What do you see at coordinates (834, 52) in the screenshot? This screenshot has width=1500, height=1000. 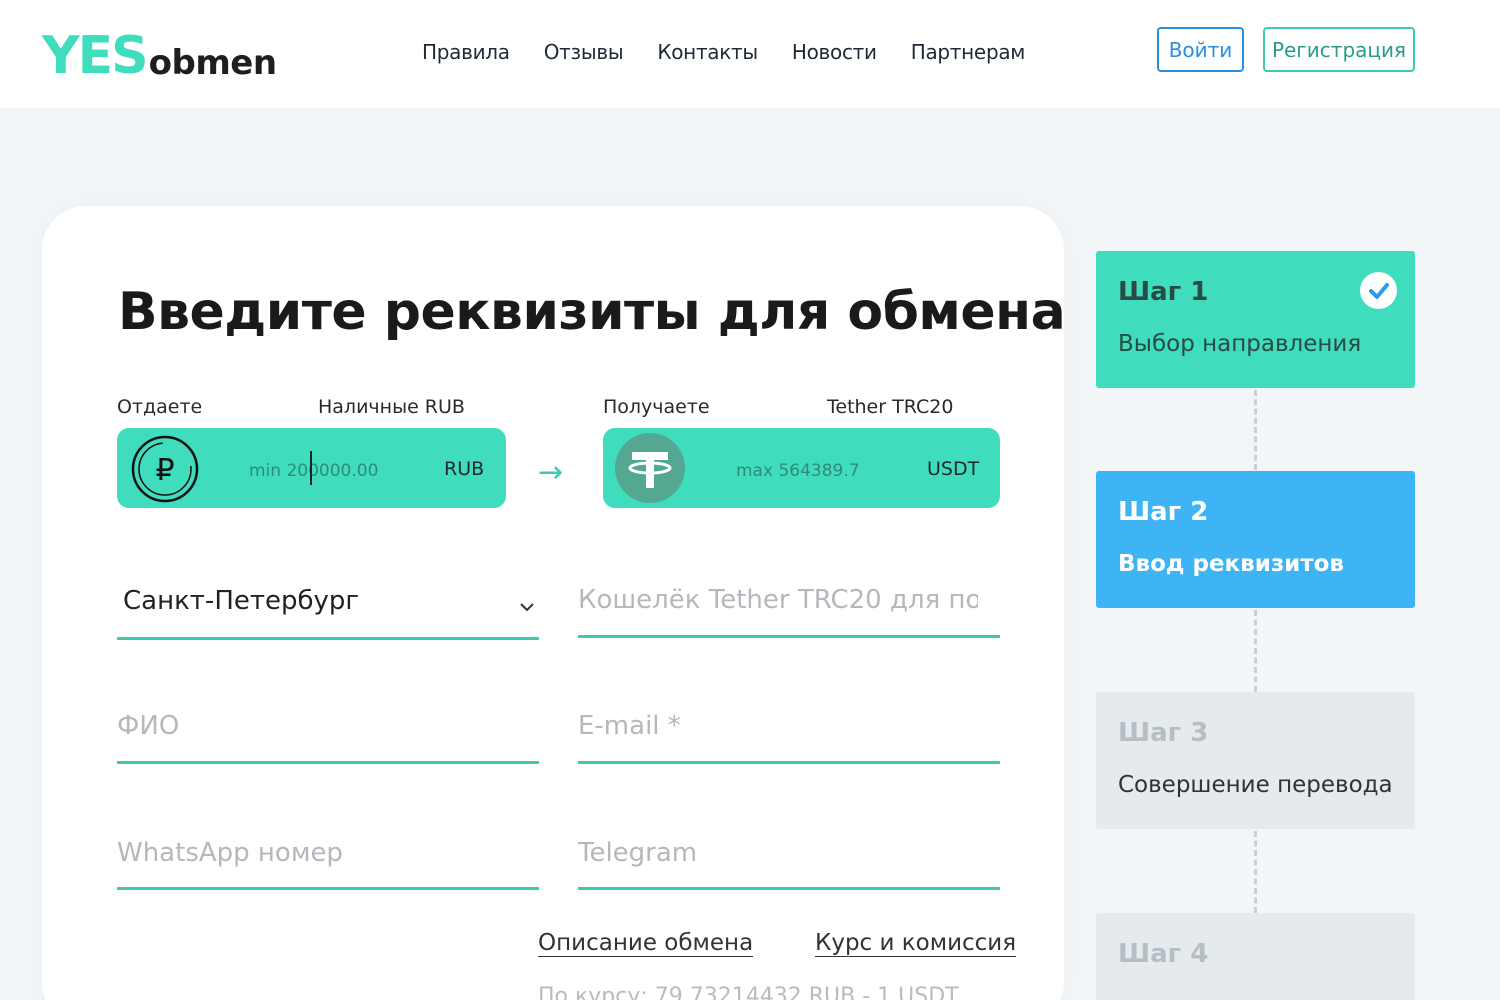 I see `nav-news: Новости` at bounding box center [834, 52].